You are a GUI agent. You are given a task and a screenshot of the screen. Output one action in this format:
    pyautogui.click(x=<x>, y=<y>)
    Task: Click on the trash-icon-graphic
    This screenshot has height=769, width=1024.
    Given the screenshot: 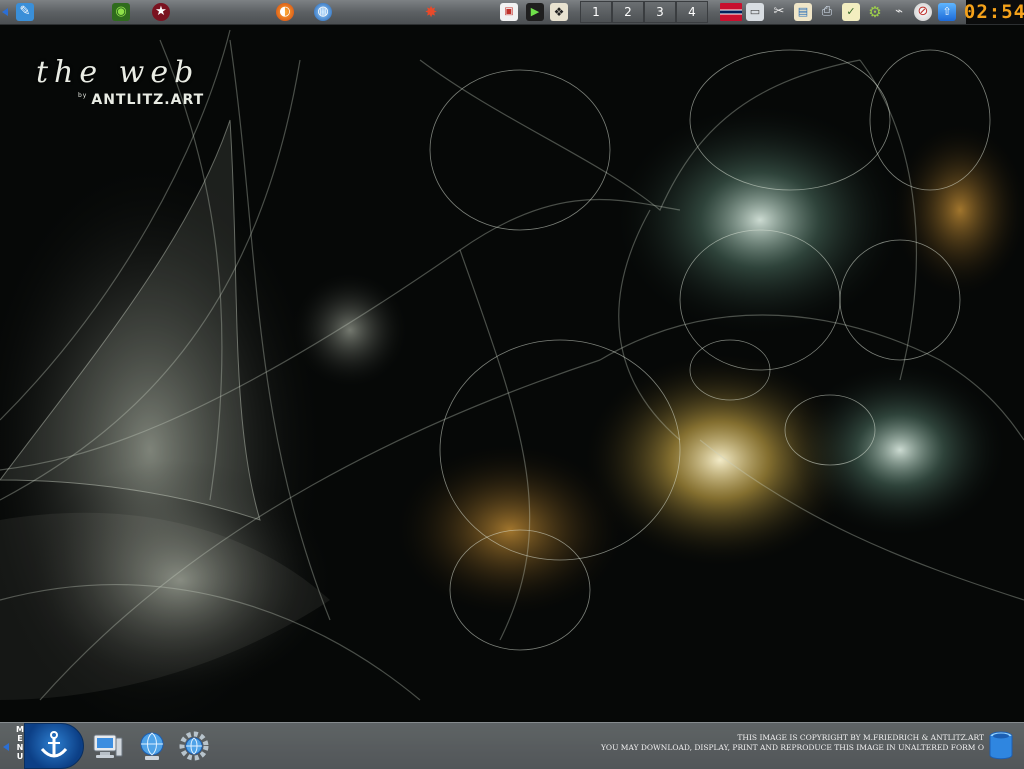 What is the action you would take?
    pyautogui.click(x=1001, y=745)
    